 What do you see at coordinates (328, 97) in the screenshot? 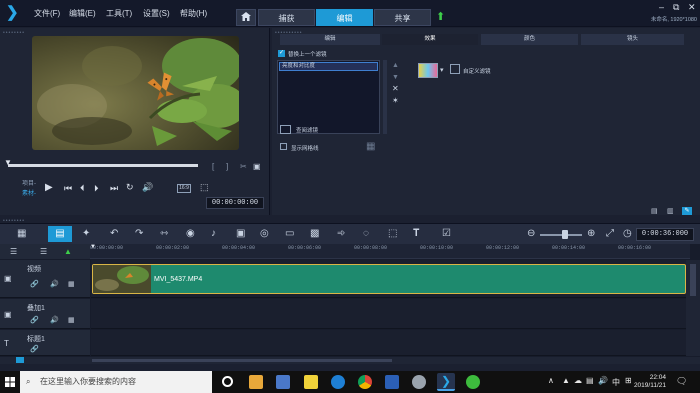
I see `filter-list: 亮度和对比度` at bounding box center [328, 97].